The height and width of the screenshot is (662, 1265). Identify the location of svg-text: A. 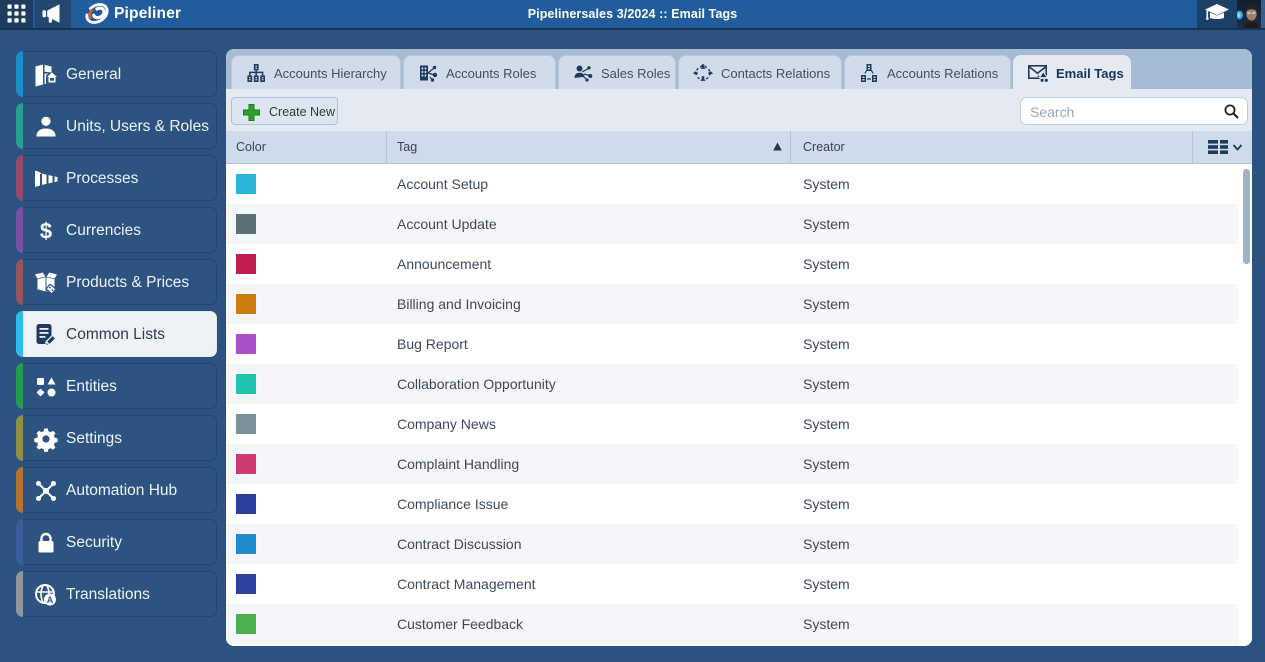
(50, 600).